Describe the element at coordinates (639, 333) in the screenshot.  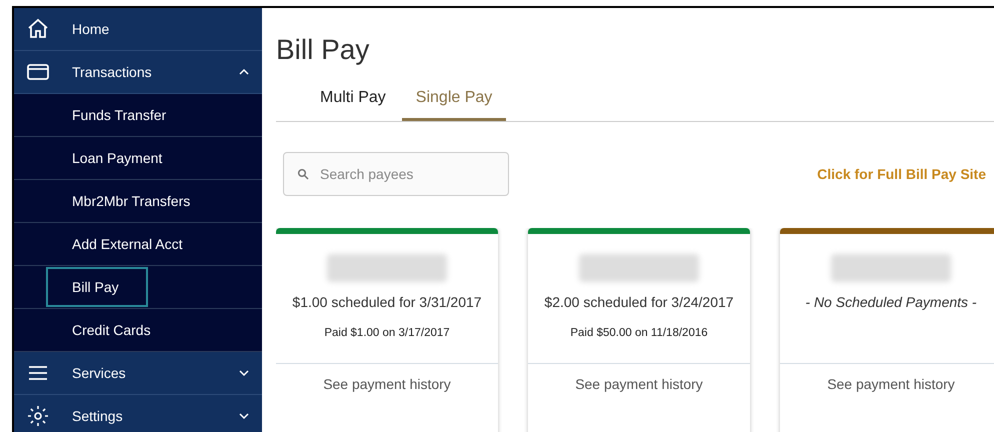
I see `paid-text: Paid $50.00 on 11/18/2016` at that location.